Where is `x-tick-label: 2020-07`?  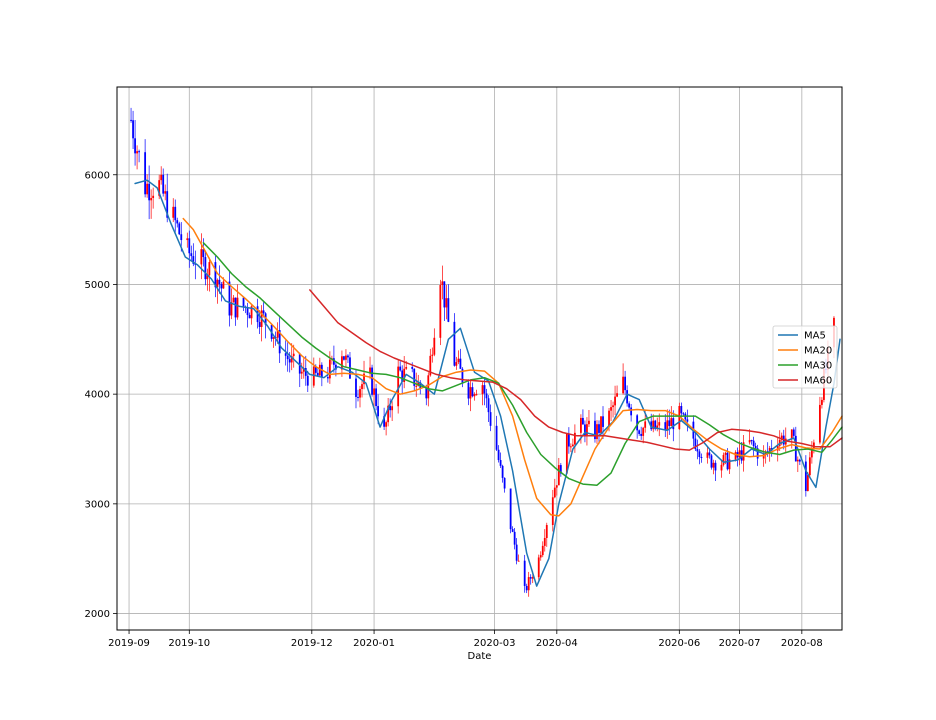
x-tick-label: 2020-07 is located at coordinates (740, 643).